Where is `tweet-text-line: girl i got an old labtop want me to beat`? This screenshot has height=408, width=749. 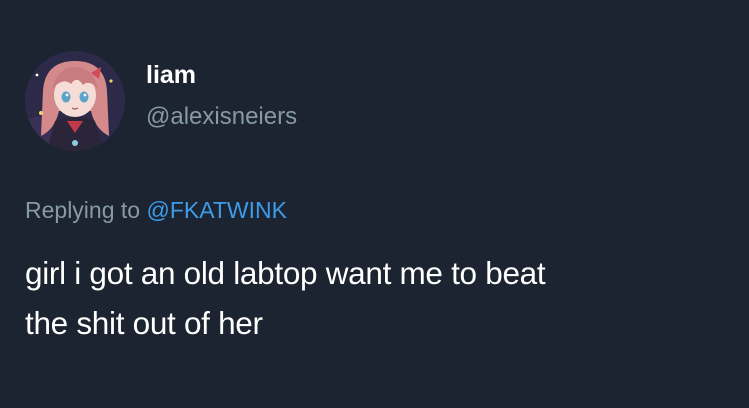
tweet-text-line: girl i got an old labtop want me to beat is located at coordinates (285, 273).